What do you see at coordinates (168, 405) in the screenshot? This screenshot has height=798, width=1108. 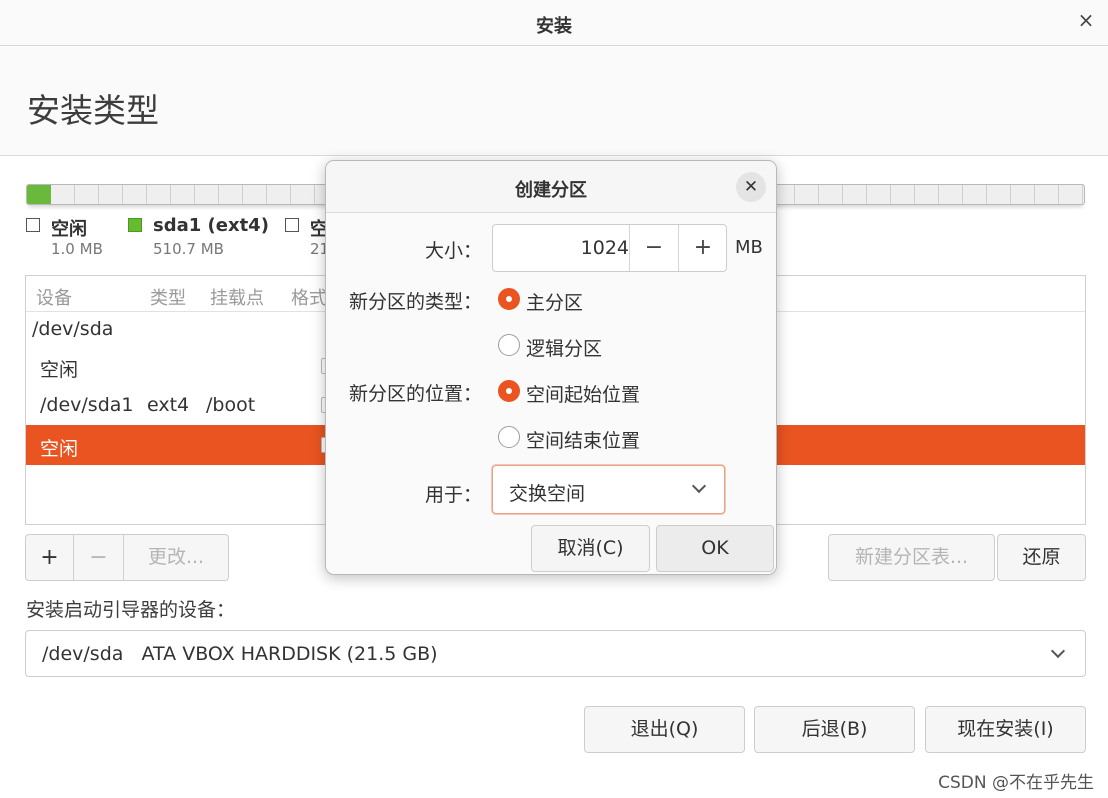 I see `cell-type: ext4` at bounding box center [168, 405].